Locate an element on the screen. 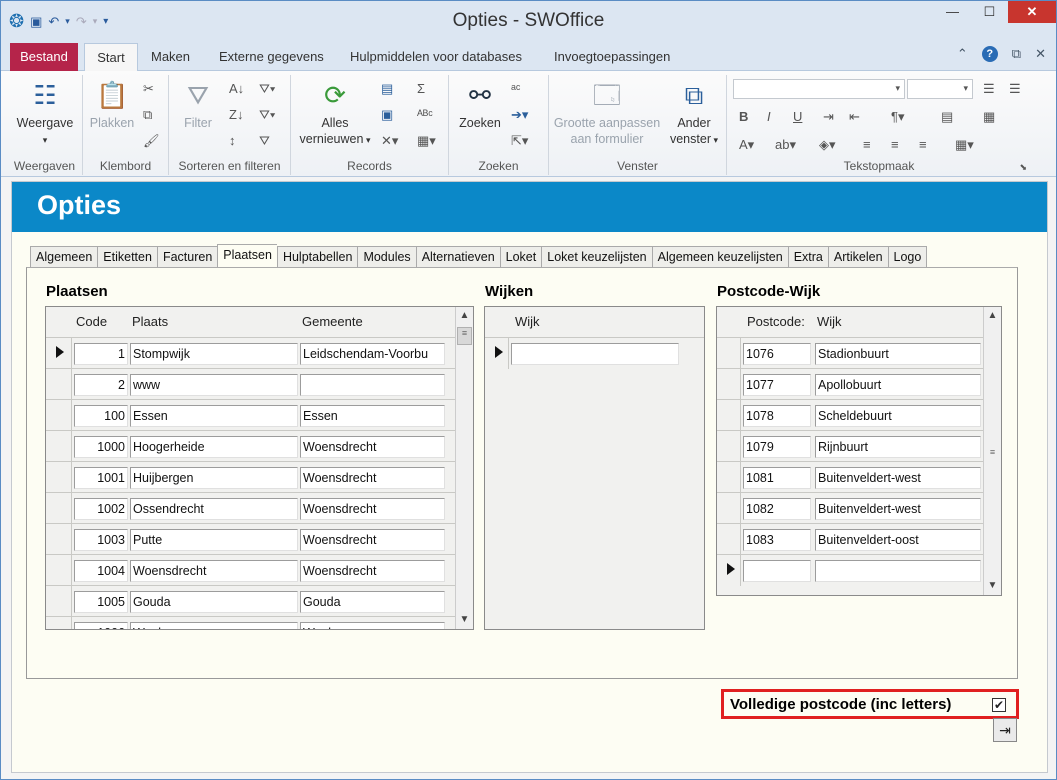 Image resolution: width=1057 pixels, height=780 pixels. table-row: 2 www is located at coordinates (251, 384).